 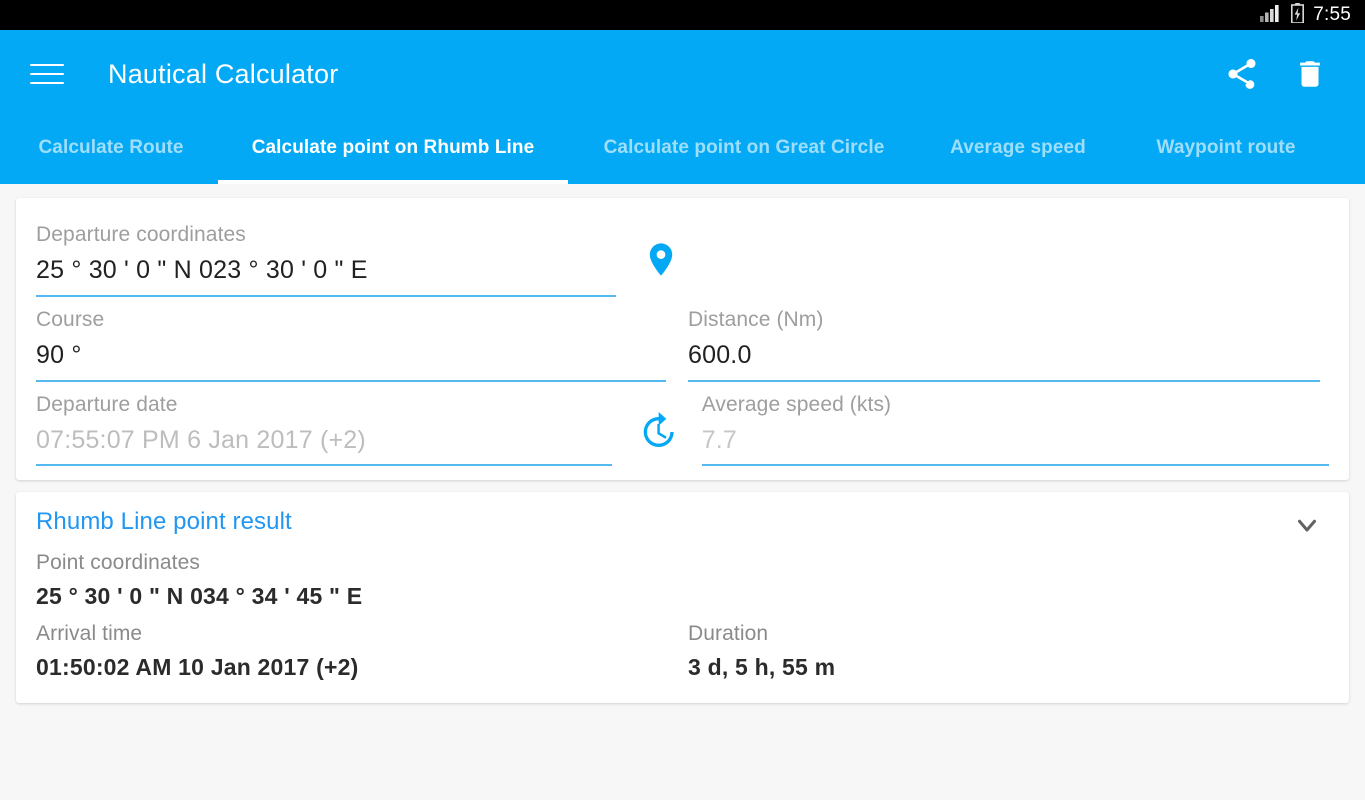 I want to click on result-title: Rhumb Line point result, so click(x=164, y=522).